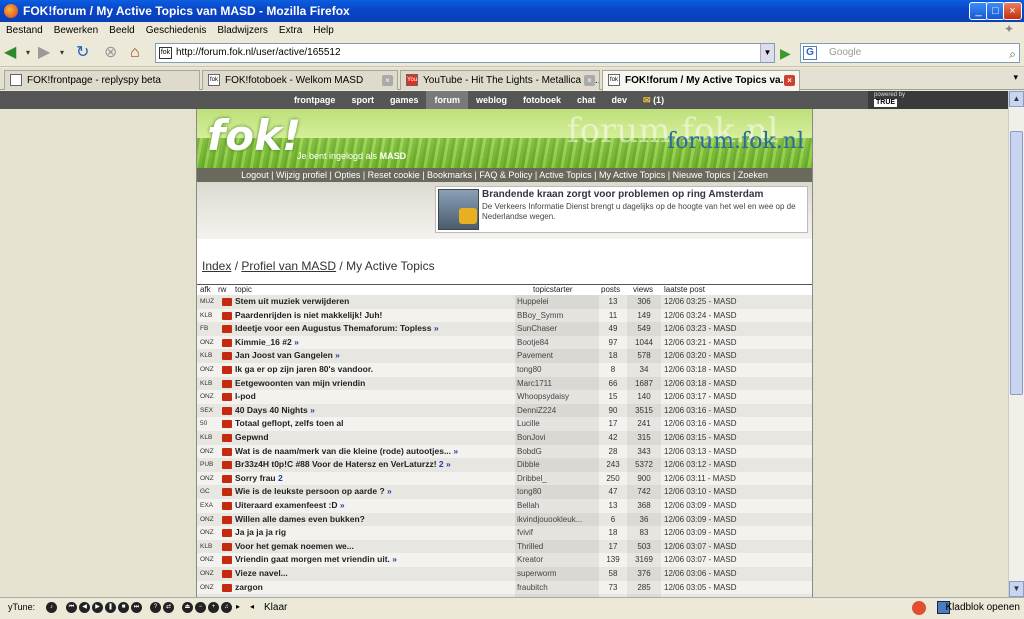 The width and height of the screenshot is (1024, 619). I want to click on sitenav-chat: chat, so click(586, 100).